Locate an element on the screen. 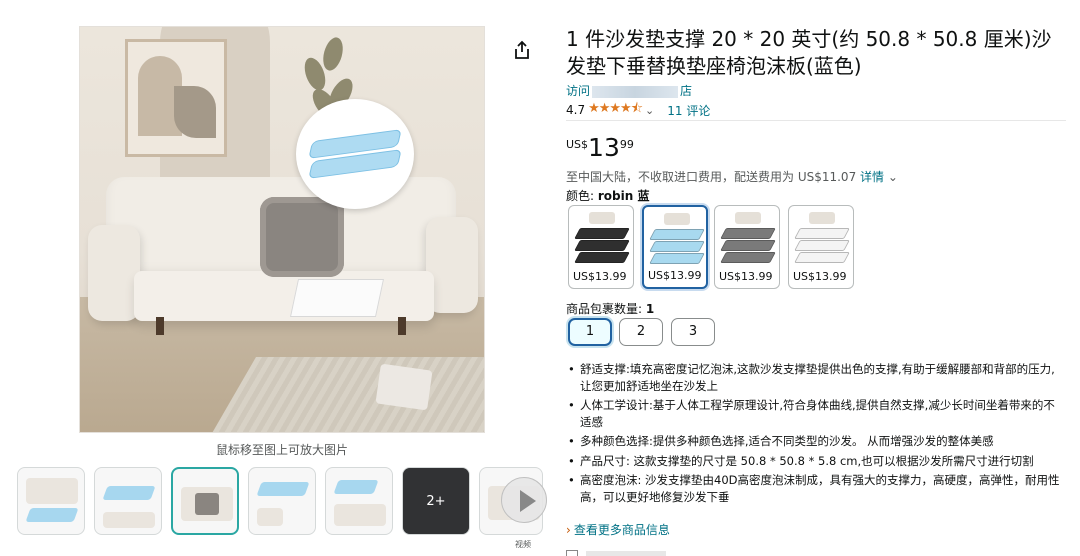 Image resolution: width=1080 pixels, height=556 pixels. color-swatch-black: US$13.99 is located at coordinates (601, 247).